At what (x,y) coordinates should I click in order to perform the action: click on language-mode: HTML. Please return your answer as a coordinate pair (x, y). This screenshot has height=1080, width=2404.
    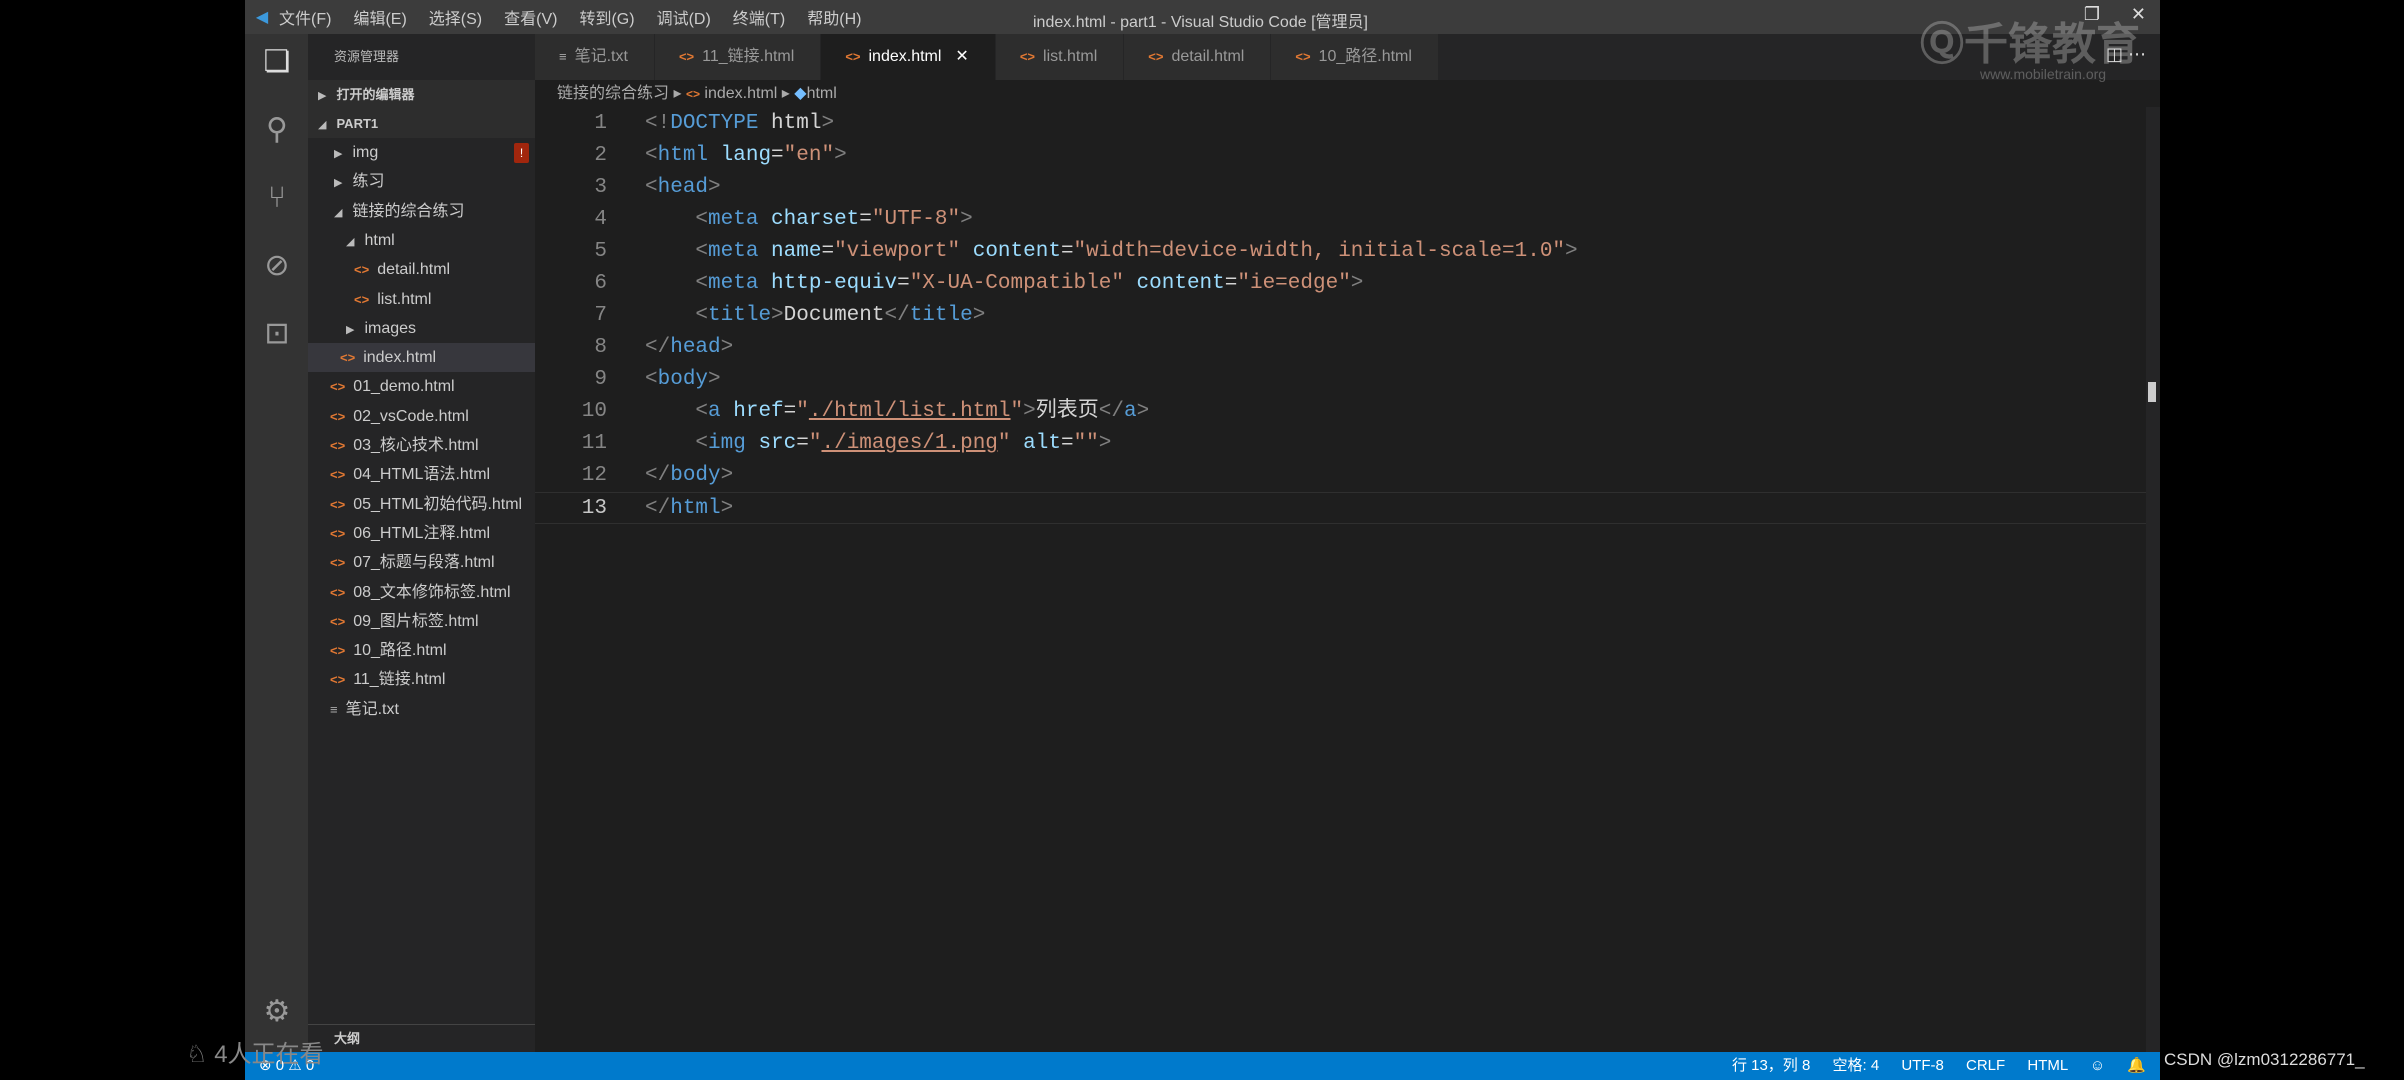
    Looking at the image, I should click on (2047, 1065).